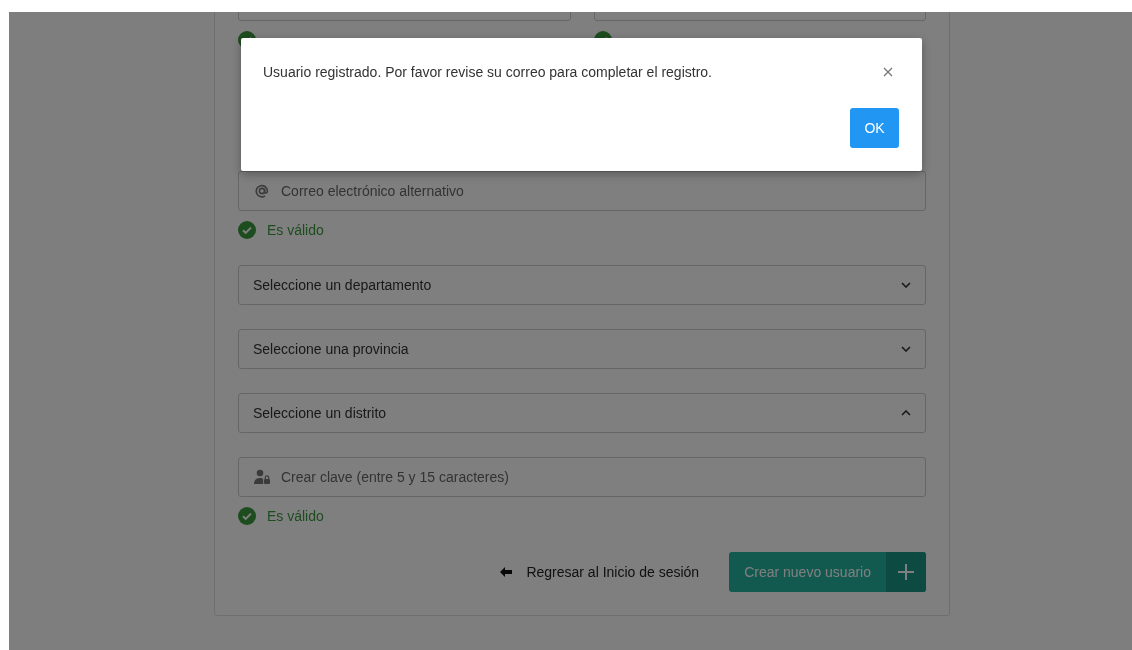 The height and width of the screenshot is (650, 1132). I want to click on close-icon, so click(888, 72).